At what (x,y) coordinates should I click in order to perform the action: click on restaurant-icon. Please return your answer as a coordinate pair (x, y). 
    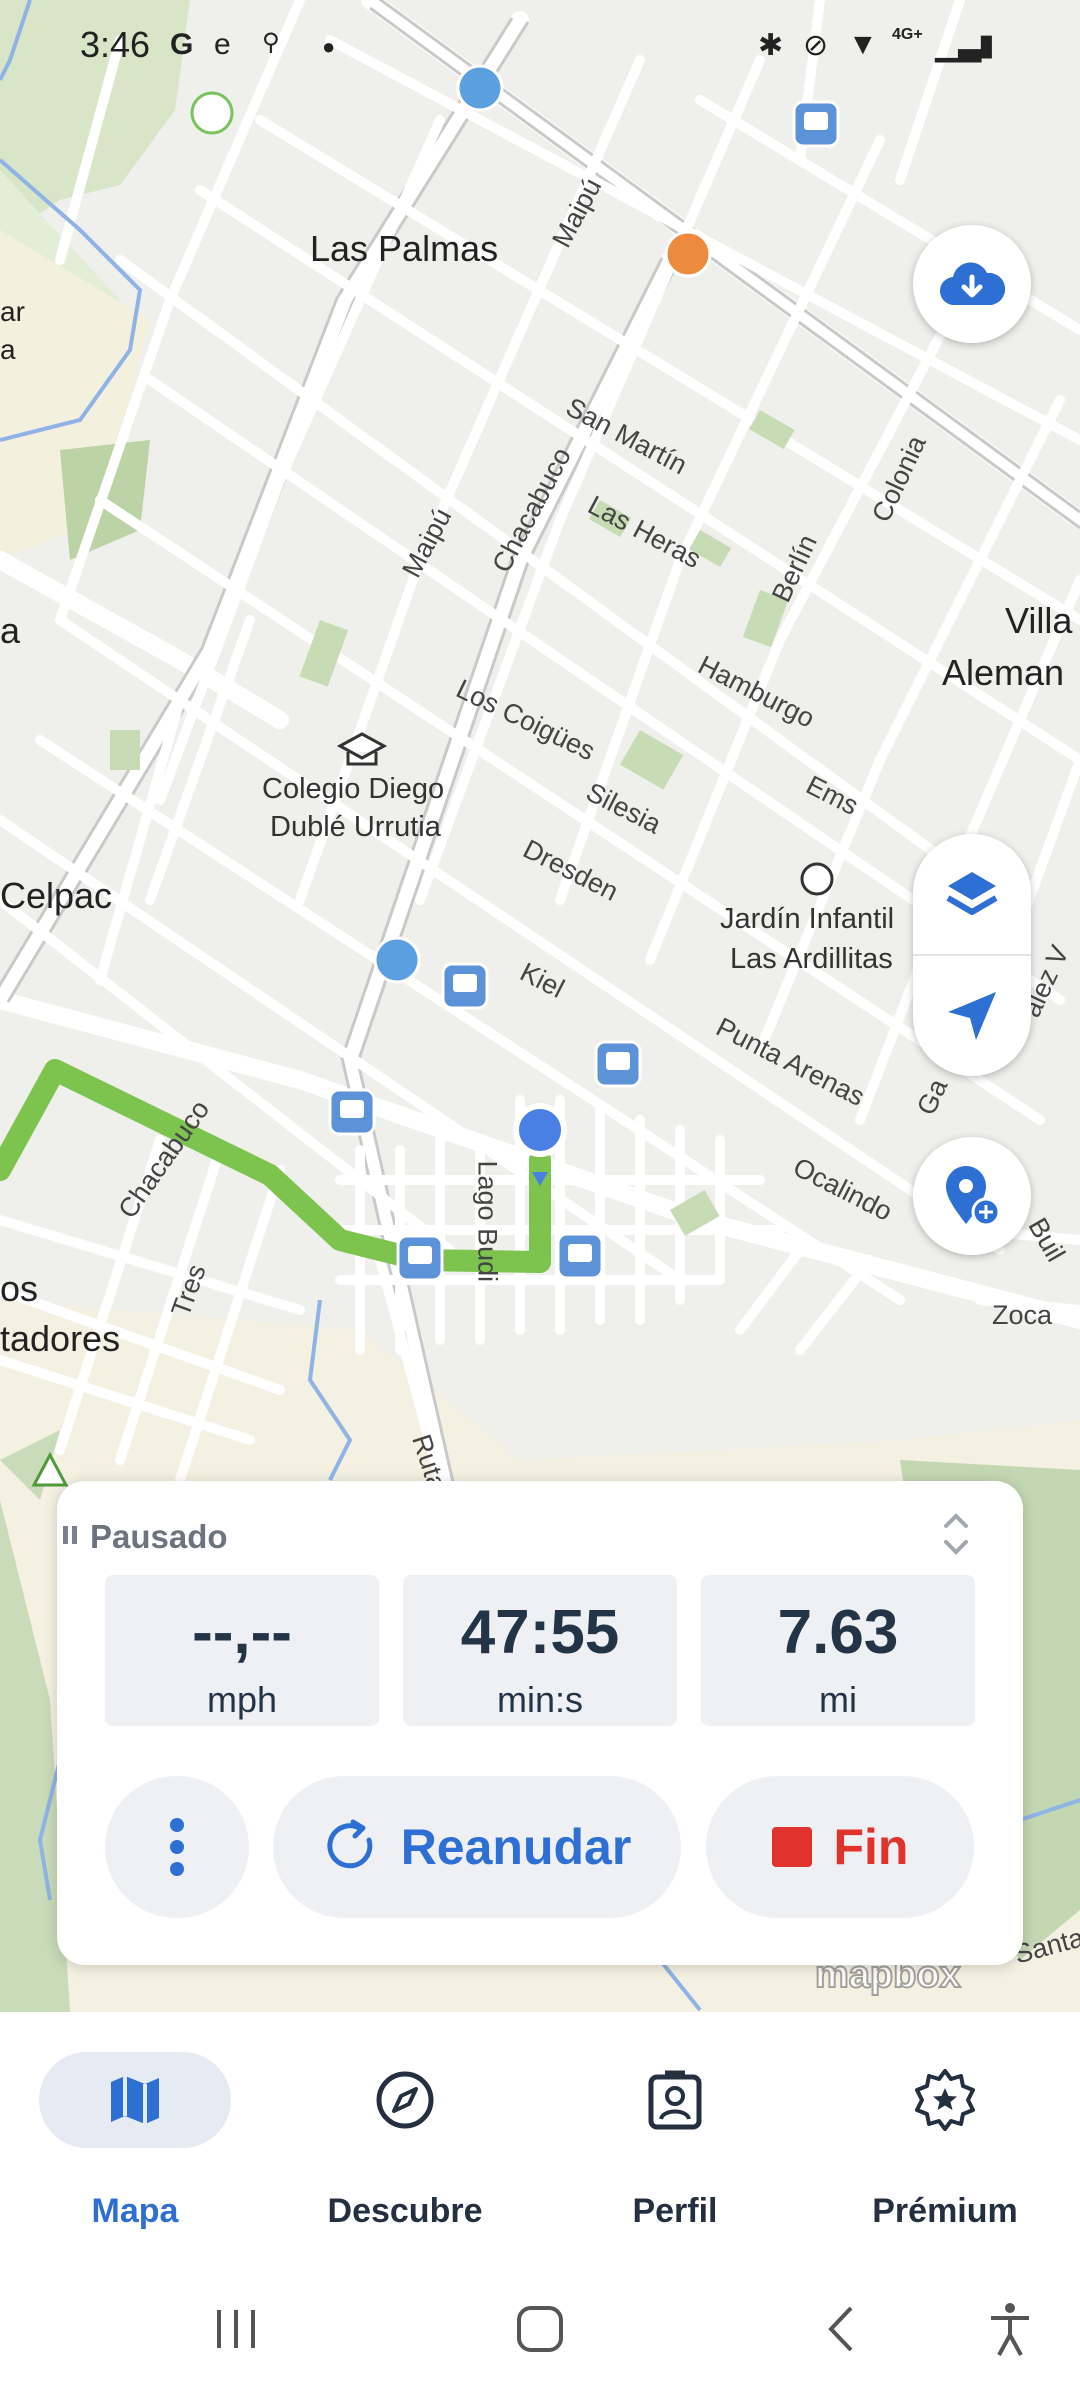
    Looking at the image, I should click on (688, 254).